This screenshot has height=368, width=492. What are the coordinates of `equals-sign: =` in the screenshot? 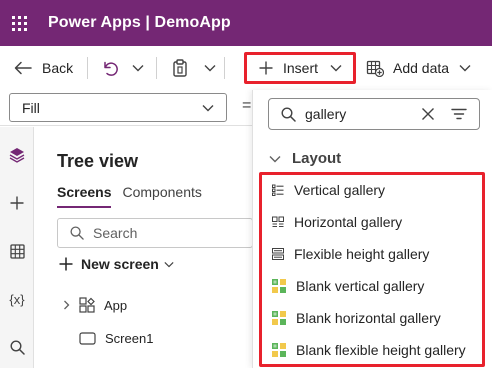 It's located at (247, 105).